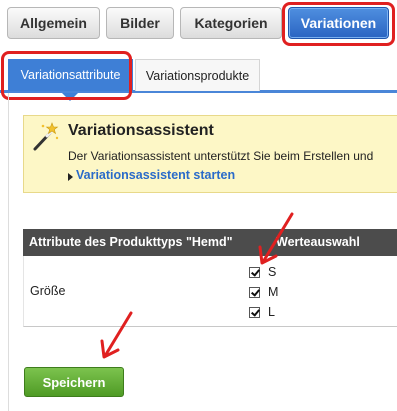  Describe the element at coordinates (155, 175) in the screenshot. I see `start-assistant-link: Variationsassistent starten` at that location.